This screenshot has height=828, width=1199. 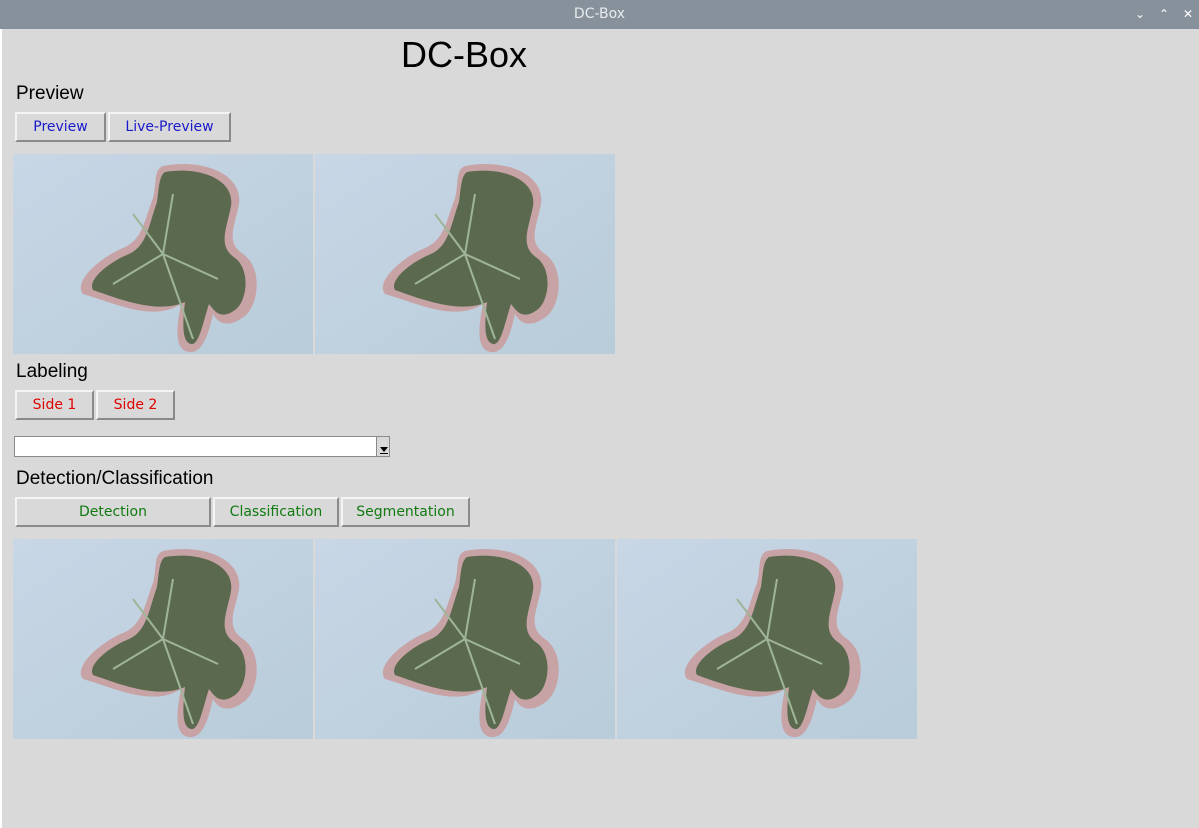 I want to click on detection-section-label: Detection/Classification, so click(x=115, y=478).